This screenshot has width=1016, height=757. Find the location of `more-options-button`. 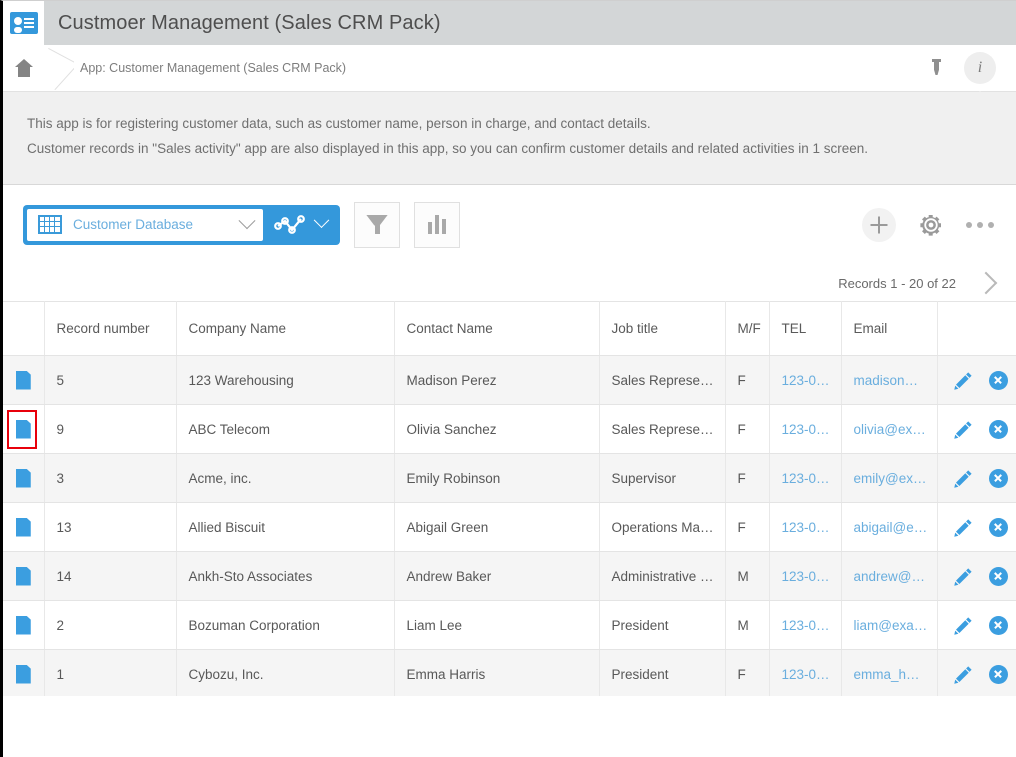

more-options-button is located at coordinates (981, 225).